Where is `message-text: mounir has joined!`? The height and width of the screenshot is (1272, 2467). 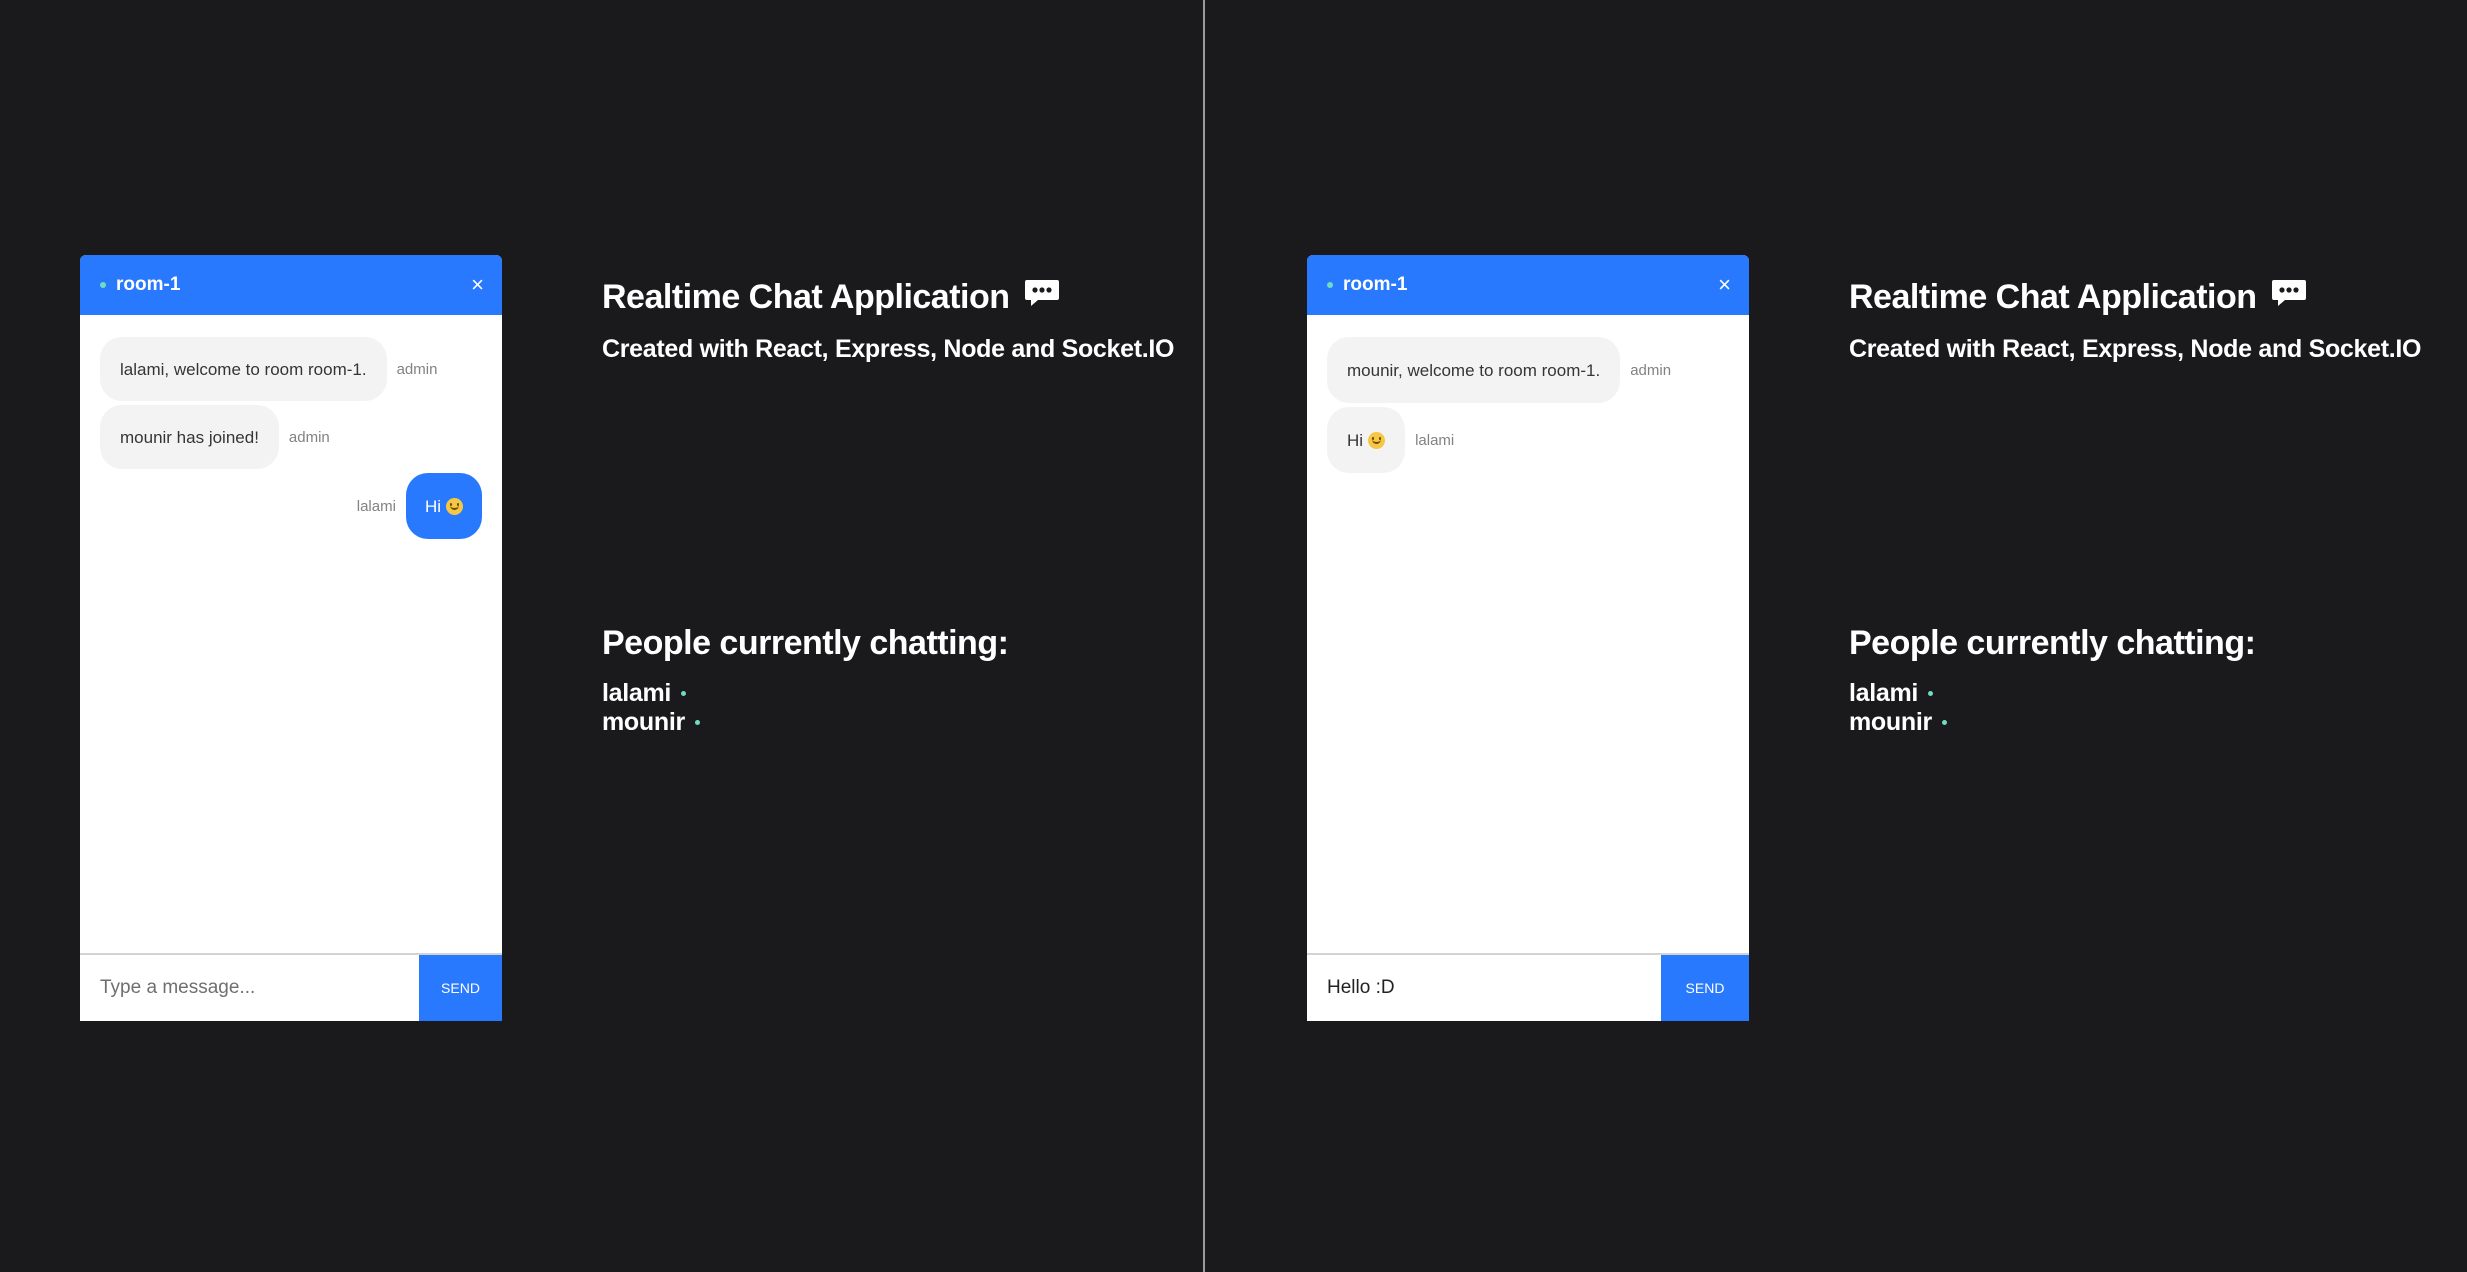 message-text: mounir has joined! is located at coordinates (189, 437).